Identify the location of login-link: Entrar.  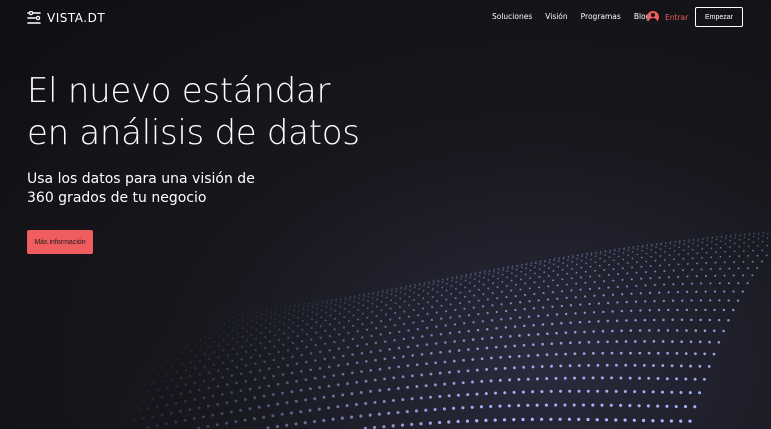
(667, 17).